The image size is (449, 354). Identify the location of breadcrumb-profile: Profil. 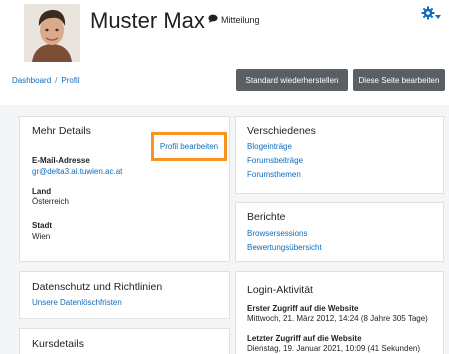
(70, 80).